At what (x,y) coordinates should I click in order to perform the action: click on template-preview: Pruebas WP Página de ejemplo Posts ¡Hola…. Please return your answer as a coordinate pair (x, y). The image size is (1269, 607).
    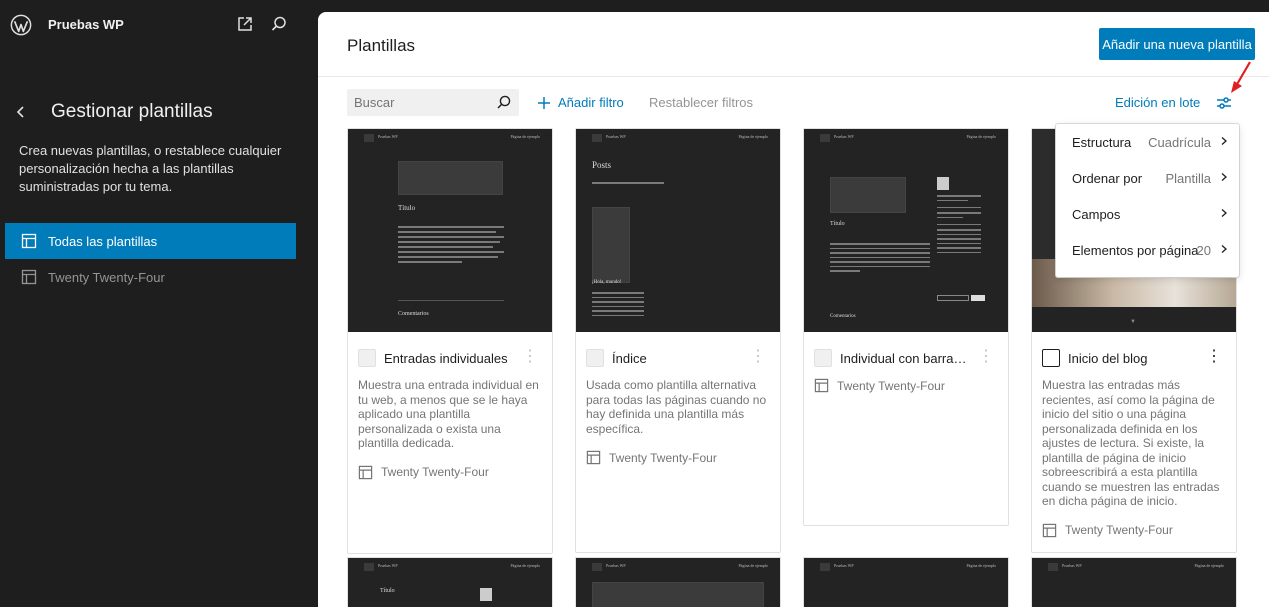
    Looking at the image, I should click on (678, 230).